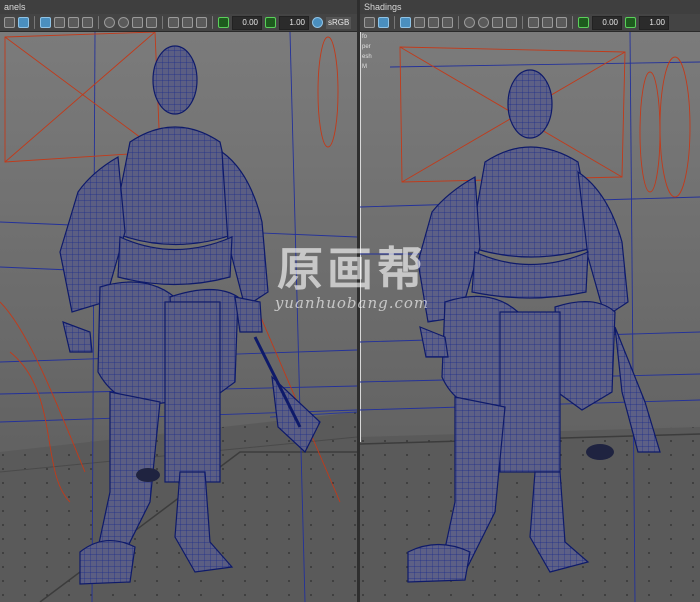 The width and height of the screenshot is (700, 602). Describe the element at coordinates (317, 22) in the screenshot. I see `color-management-icon` at that location.